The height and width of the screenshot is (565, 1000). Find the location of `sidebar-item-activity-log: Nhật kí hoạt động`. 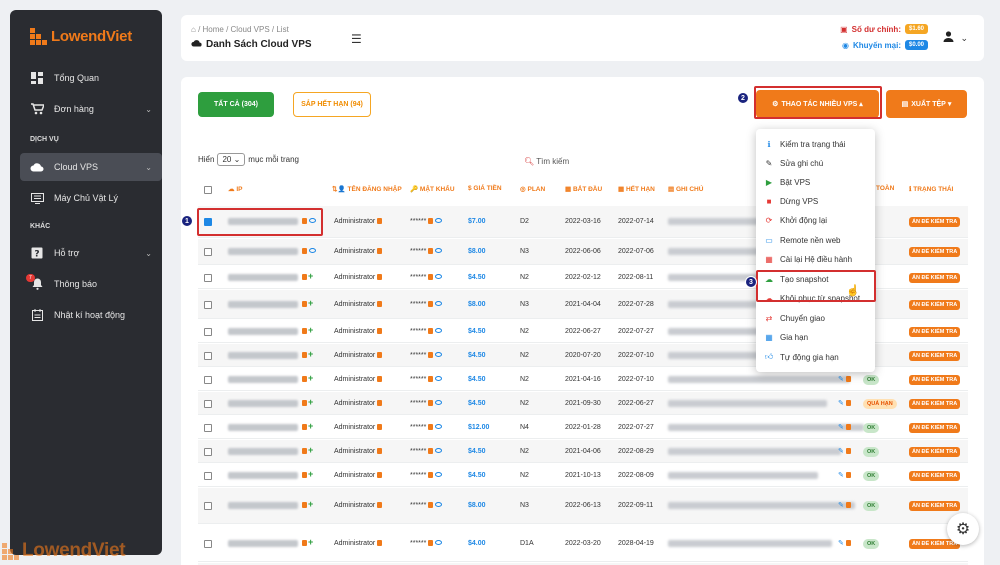

sidebar-item-activity-log: Nhật kí hoạt động is located at coordinates (96, 315).